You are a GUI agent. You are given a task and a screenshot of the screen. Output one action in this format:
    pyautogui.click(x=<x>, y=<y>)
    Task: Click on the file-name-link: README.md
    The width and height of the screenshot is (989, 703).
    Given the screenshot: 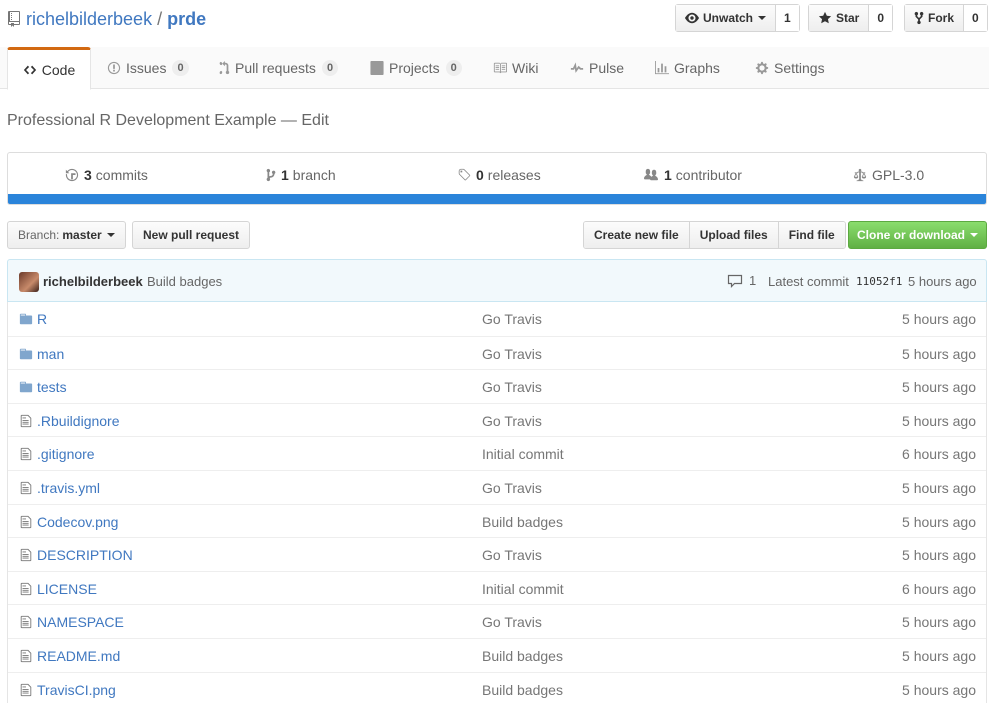 What is the action you would take?
    pyautogui.click(x=78, y=656)
    